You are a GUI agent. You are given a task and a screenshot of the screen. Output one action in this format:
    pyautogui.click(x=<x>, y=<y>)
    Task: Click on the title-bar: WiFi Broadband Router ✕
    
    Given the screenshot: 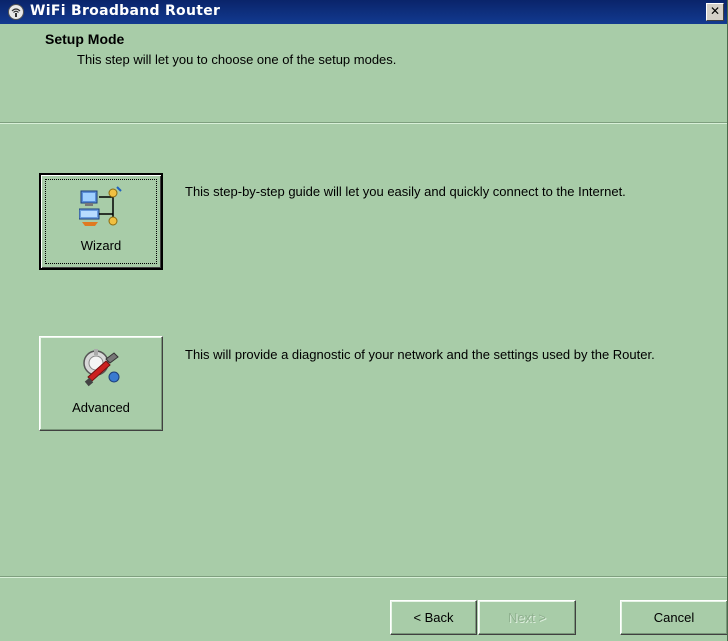 What is the action you would take?
    pyautogui.click(x=363, y=12)
    